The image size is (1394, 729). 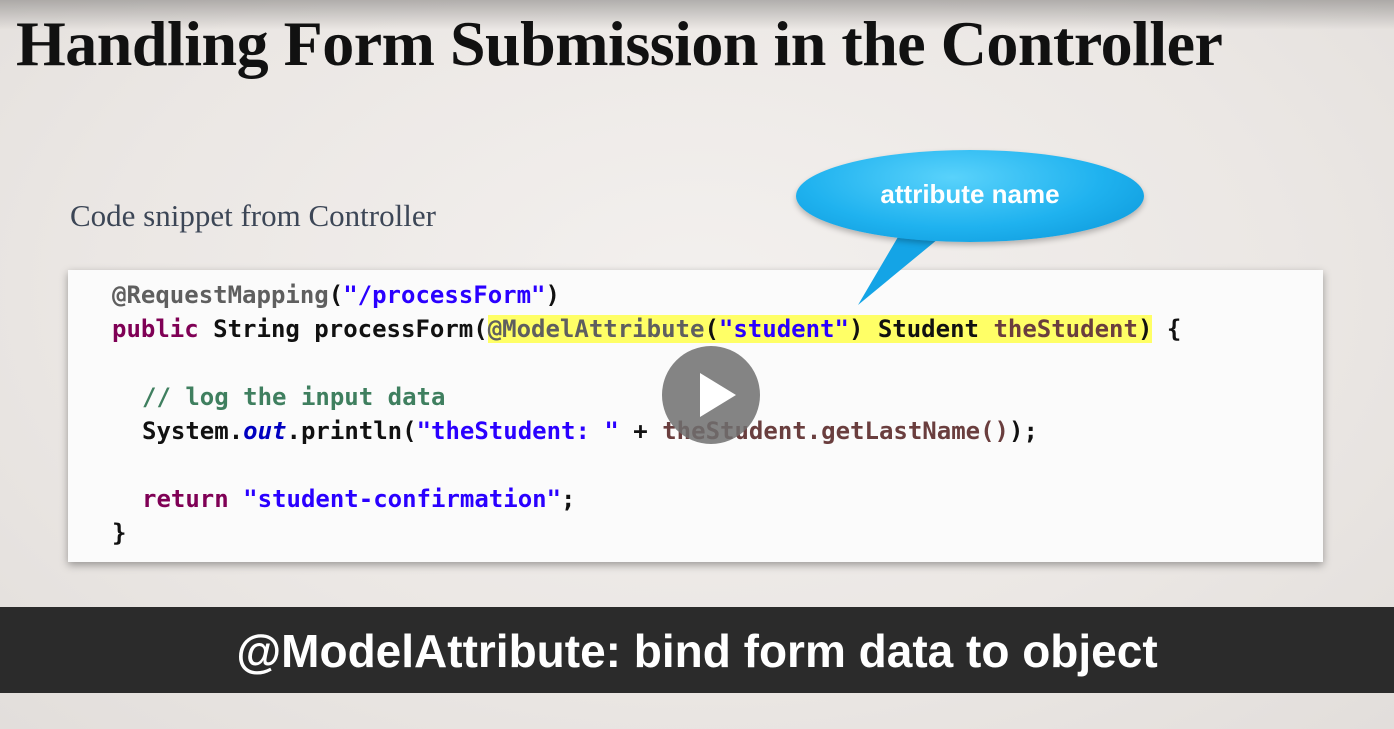 I want to click on code-comment: // log the input data, so click(x=294, y=397).